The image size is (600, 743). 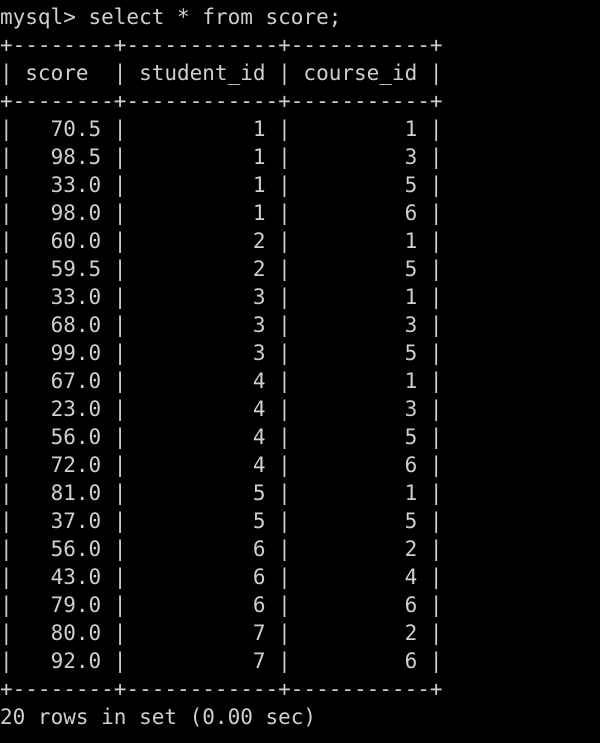 What do you see at coordinates (221, 353) in the screenshot?
I see `table-row: | 99.0 | 3 | 5 |` at bounding box center [221, 353].